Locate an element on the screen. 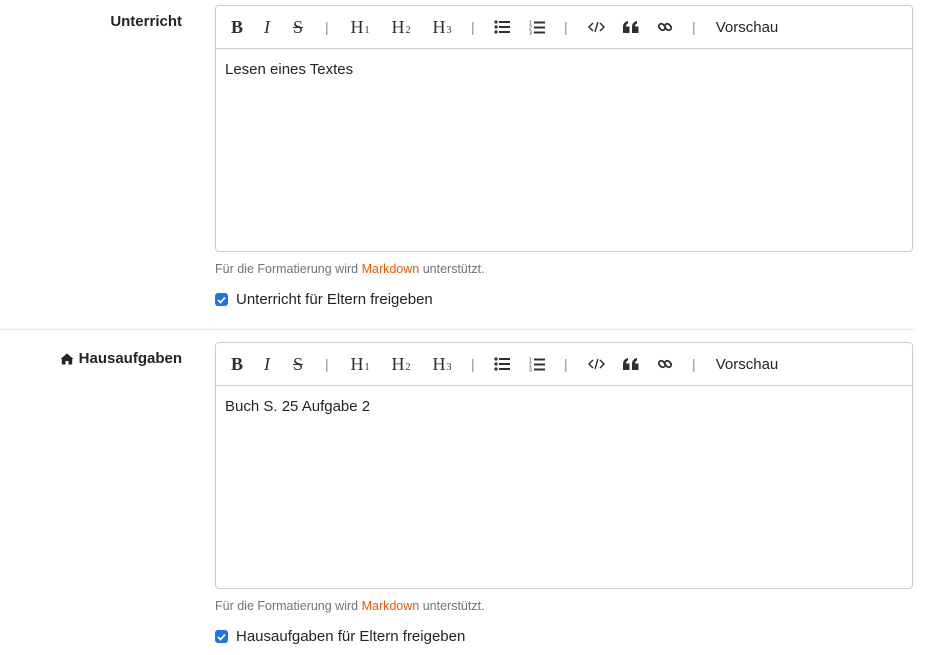 The image size is (931, 655). home-icon is located at coordinates (67, 358).